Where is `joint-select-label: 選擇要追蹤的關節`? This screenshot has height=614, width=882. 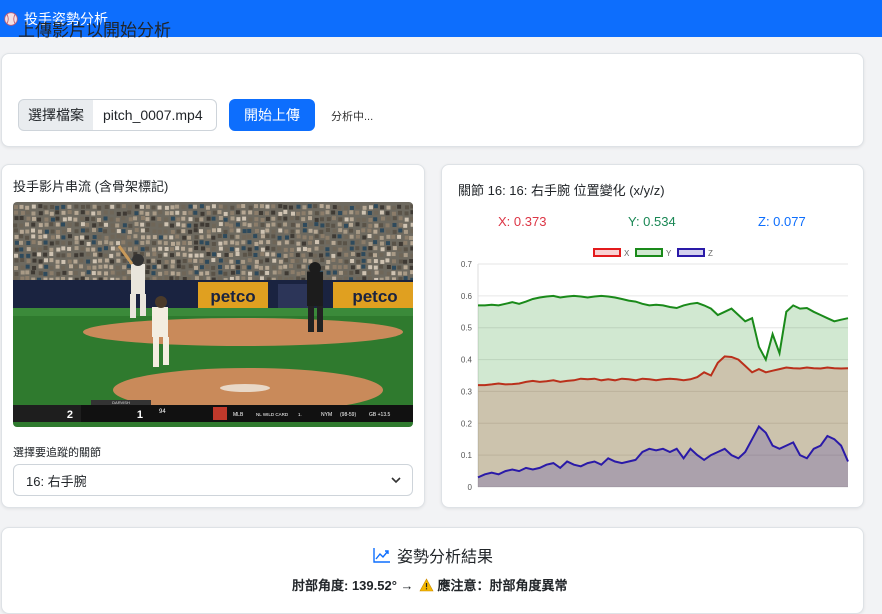
joint-select-label: 選擇要追蹤的關節 is located at coordinates (57, 453).